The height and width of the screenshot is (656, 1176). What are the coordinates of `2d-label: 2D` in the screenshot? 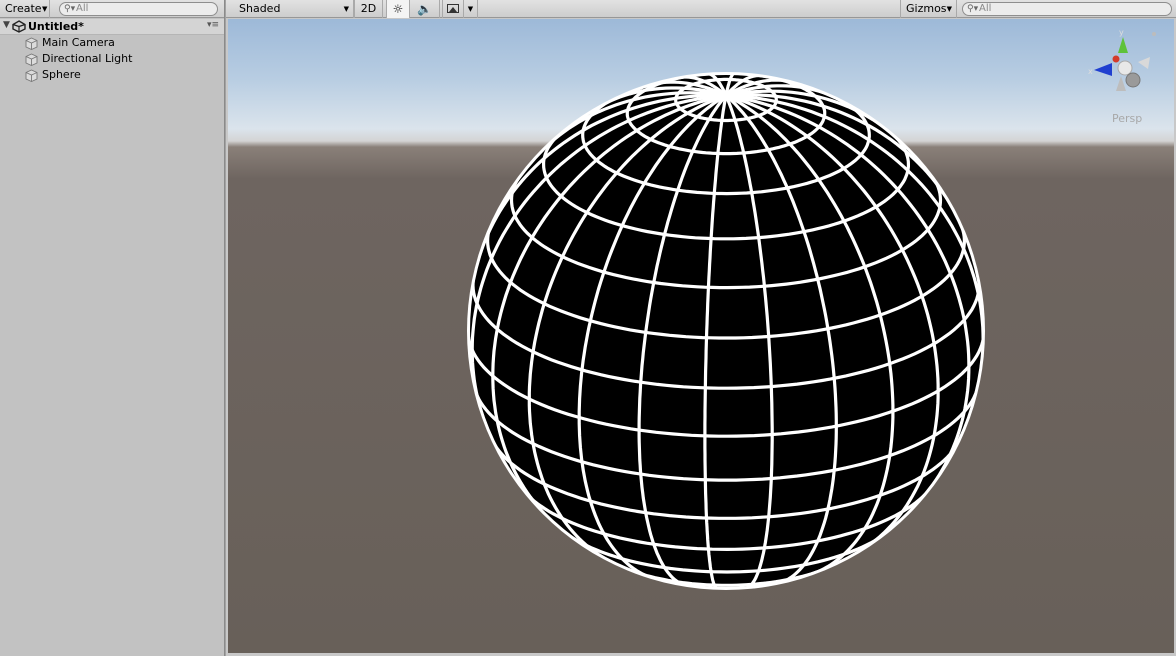 It's located at (368, 8).